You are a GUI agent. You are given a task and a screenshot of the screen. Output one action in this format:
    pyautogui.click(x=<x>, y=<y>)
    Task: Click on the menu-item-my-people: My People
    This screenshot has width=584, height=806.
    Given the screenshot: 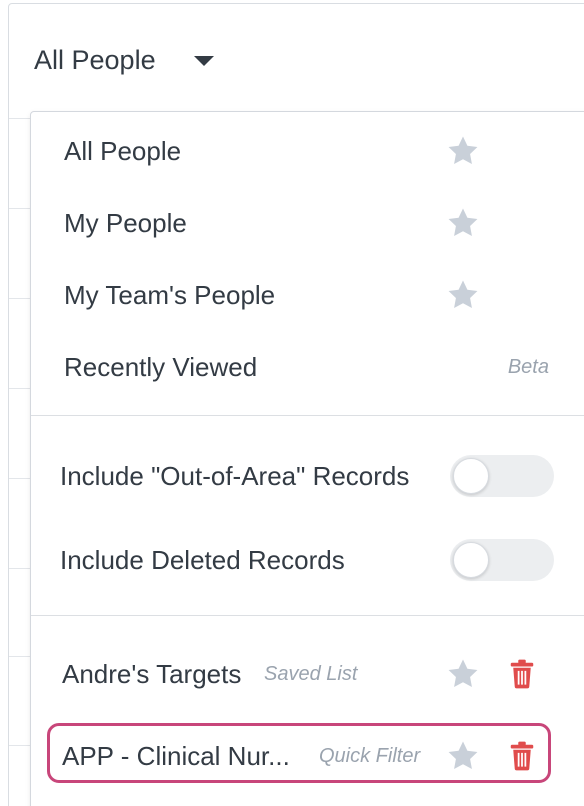 What is the action you would take?
    pyautogui.click(x=307, y=223)
    